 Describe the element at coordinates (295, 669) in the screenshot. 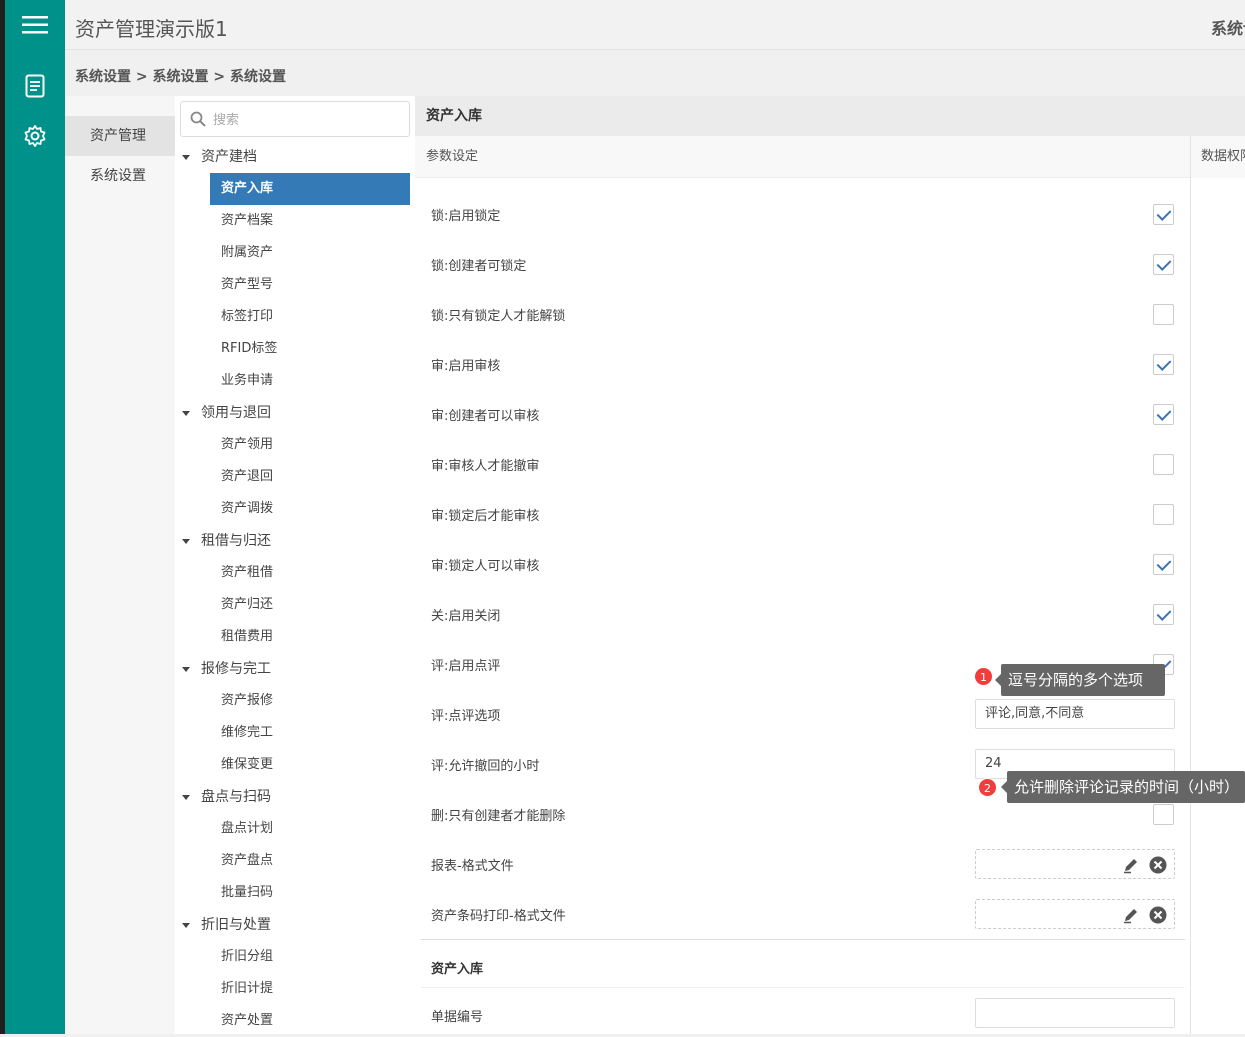

I see `tree-group: 报修与完工` at that location.